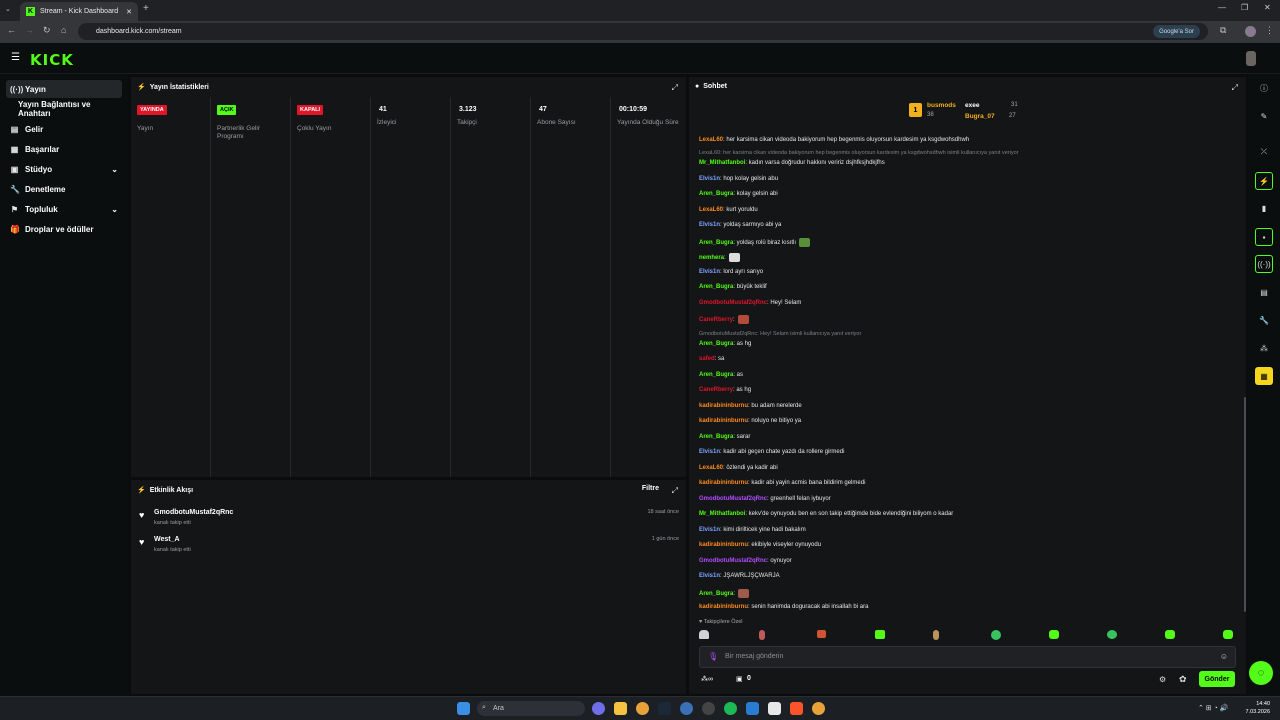  I want to click on home-icon: ⌂, so click(63, 30).